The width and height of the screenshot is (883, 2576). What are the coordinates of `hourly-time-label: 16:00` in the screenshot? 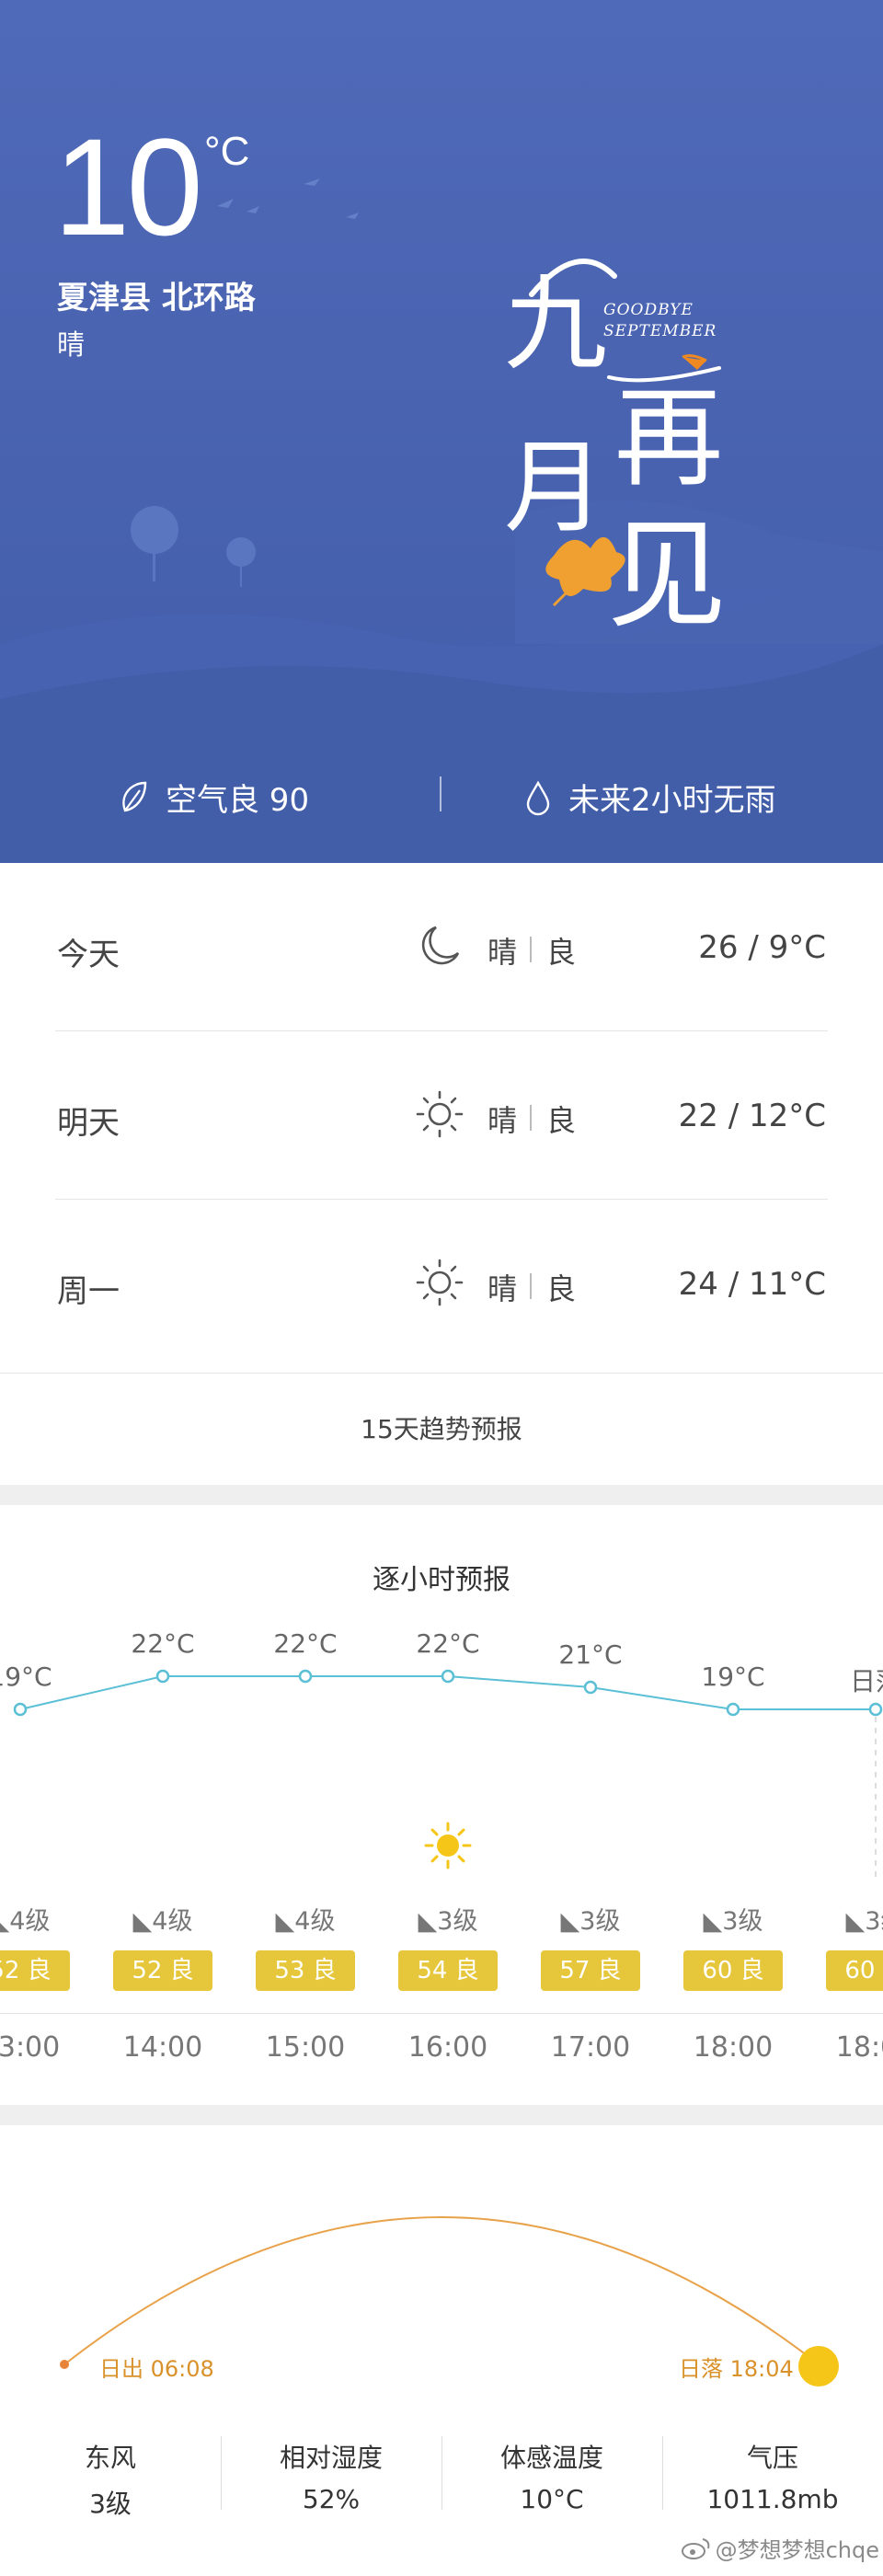 It's located at (447, 2047).